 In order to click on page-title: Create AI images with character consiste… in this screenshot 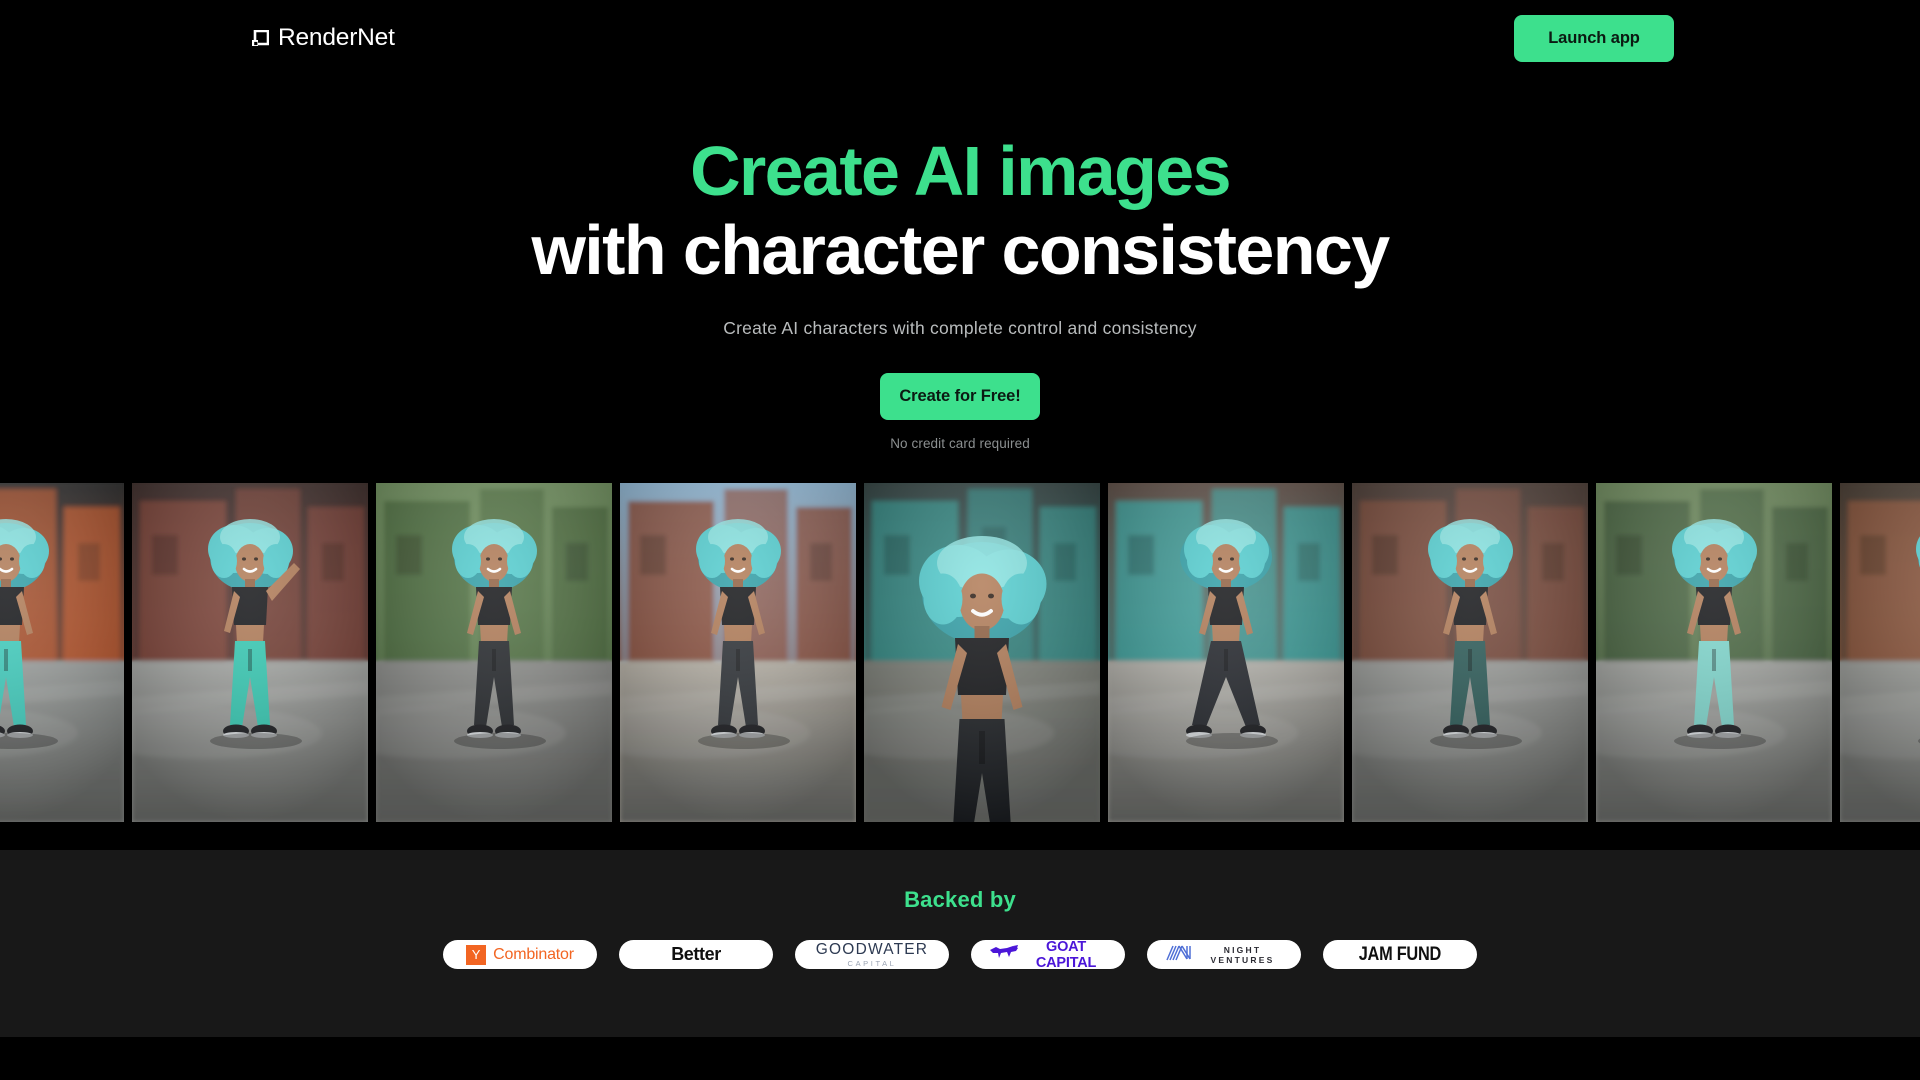, I will do `click(960, 211)`.